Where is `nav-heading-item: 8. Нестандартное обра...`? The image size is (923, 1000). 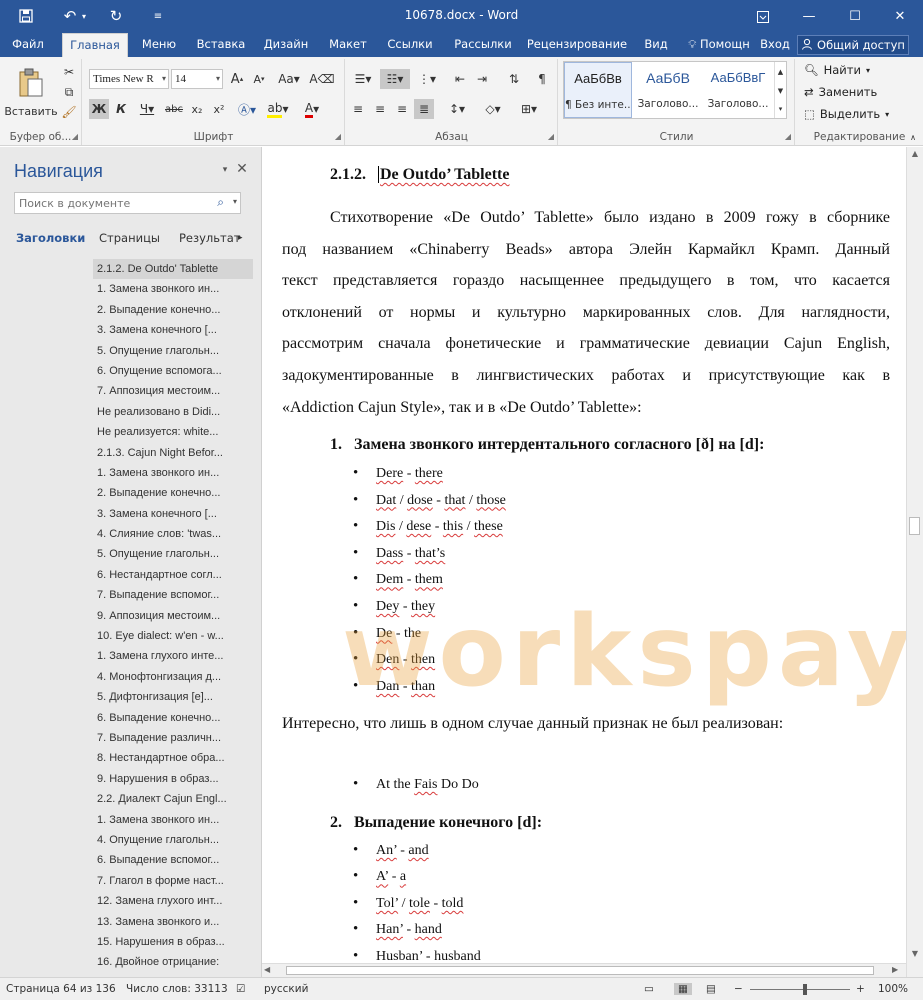 nav-heading-item: 8. Нестандартное обра... is located at coordinates (173, 758).